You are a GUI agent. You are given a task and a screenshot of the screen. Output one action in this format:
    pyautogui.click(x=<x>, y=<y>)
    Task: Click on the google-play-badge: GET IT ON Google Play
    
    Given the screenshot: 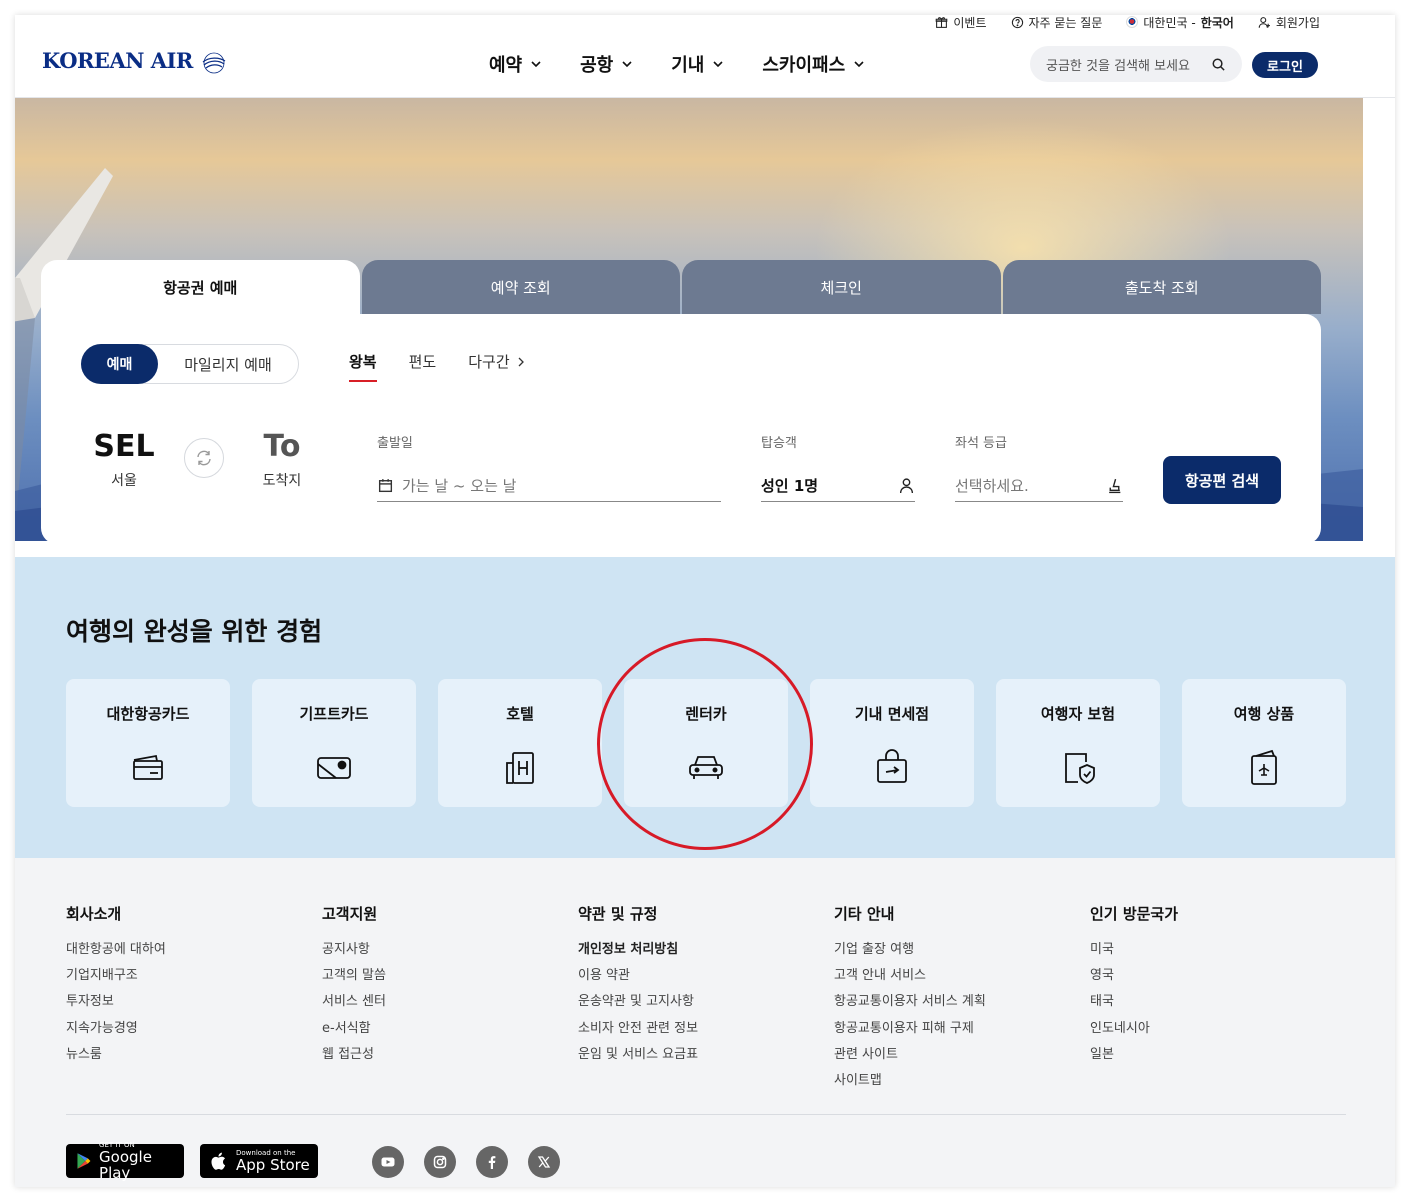 What is the action you would take?
    pyautogui.click(x=125, y=1161)
    